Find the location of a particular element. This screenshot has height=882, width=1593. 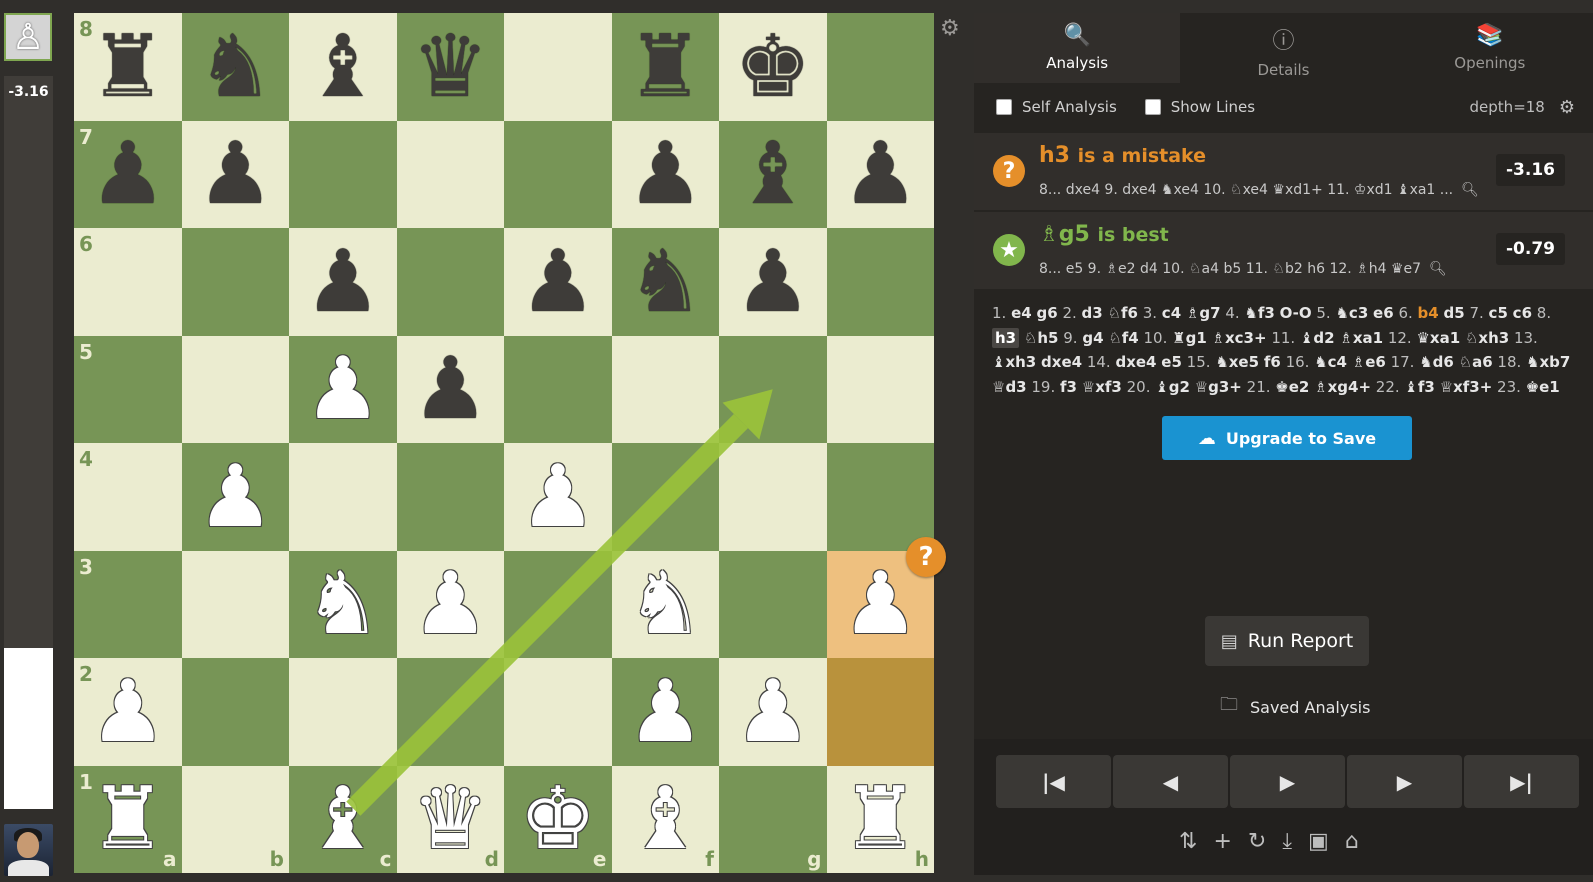

square-c8: ♝ is located at coordinates (343, 67).